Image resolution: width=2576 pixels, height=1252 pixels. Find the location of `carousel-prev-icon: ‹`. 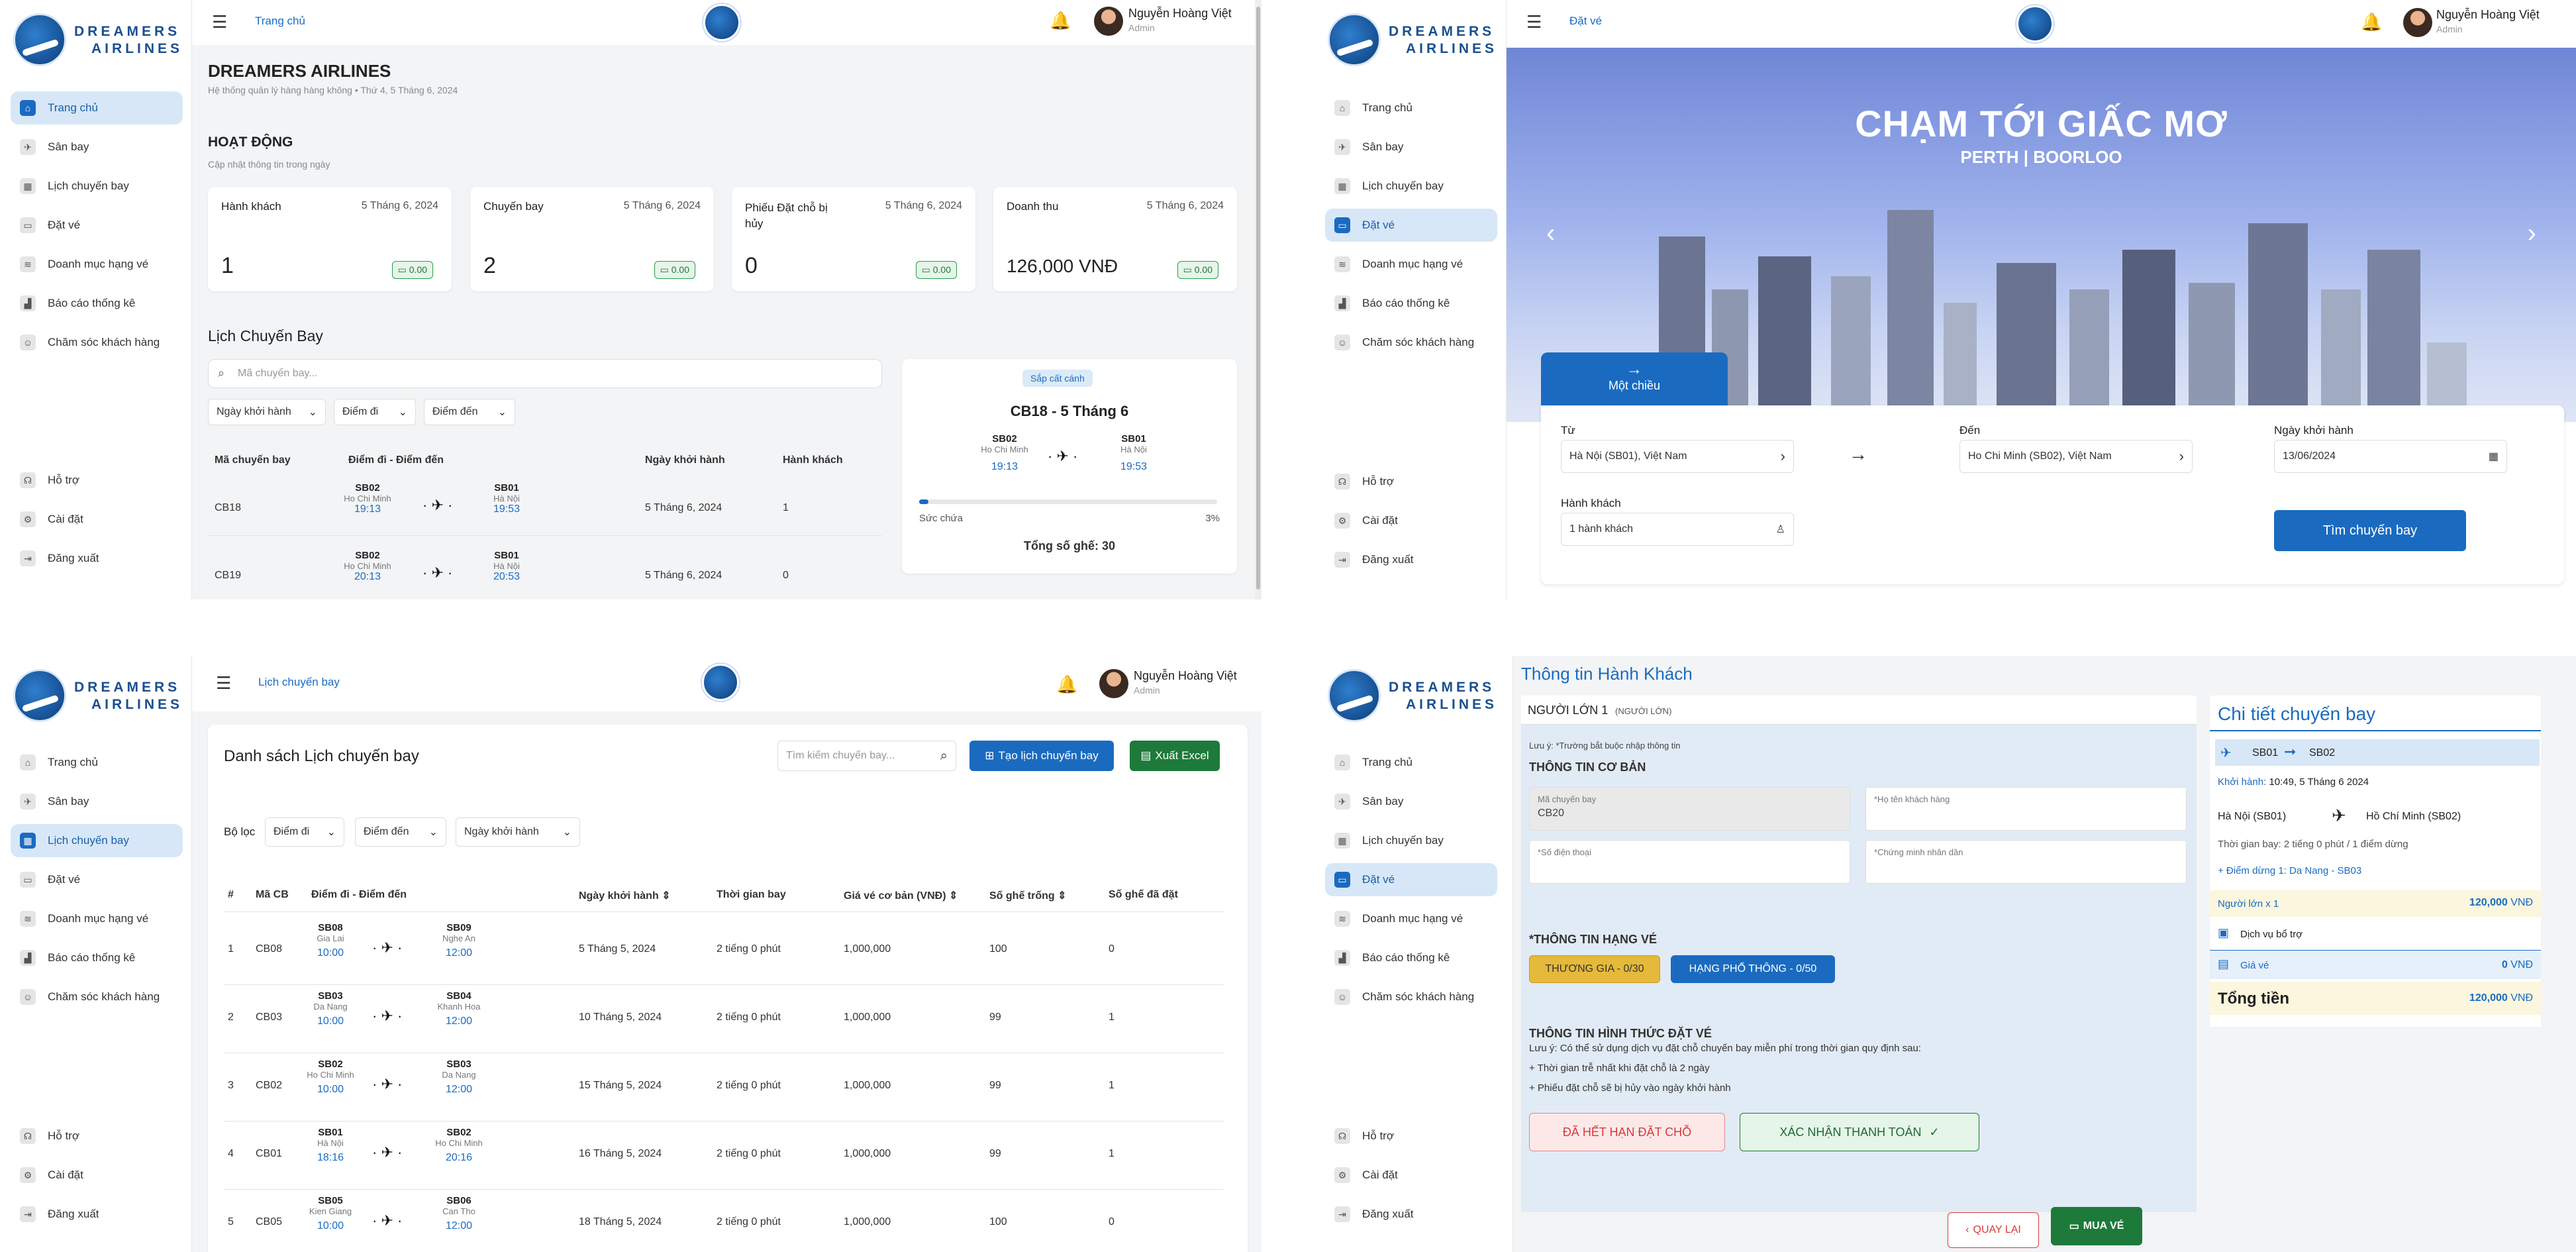

carousel-prev-icon: ‹ is located at coordinates (1550, 233).